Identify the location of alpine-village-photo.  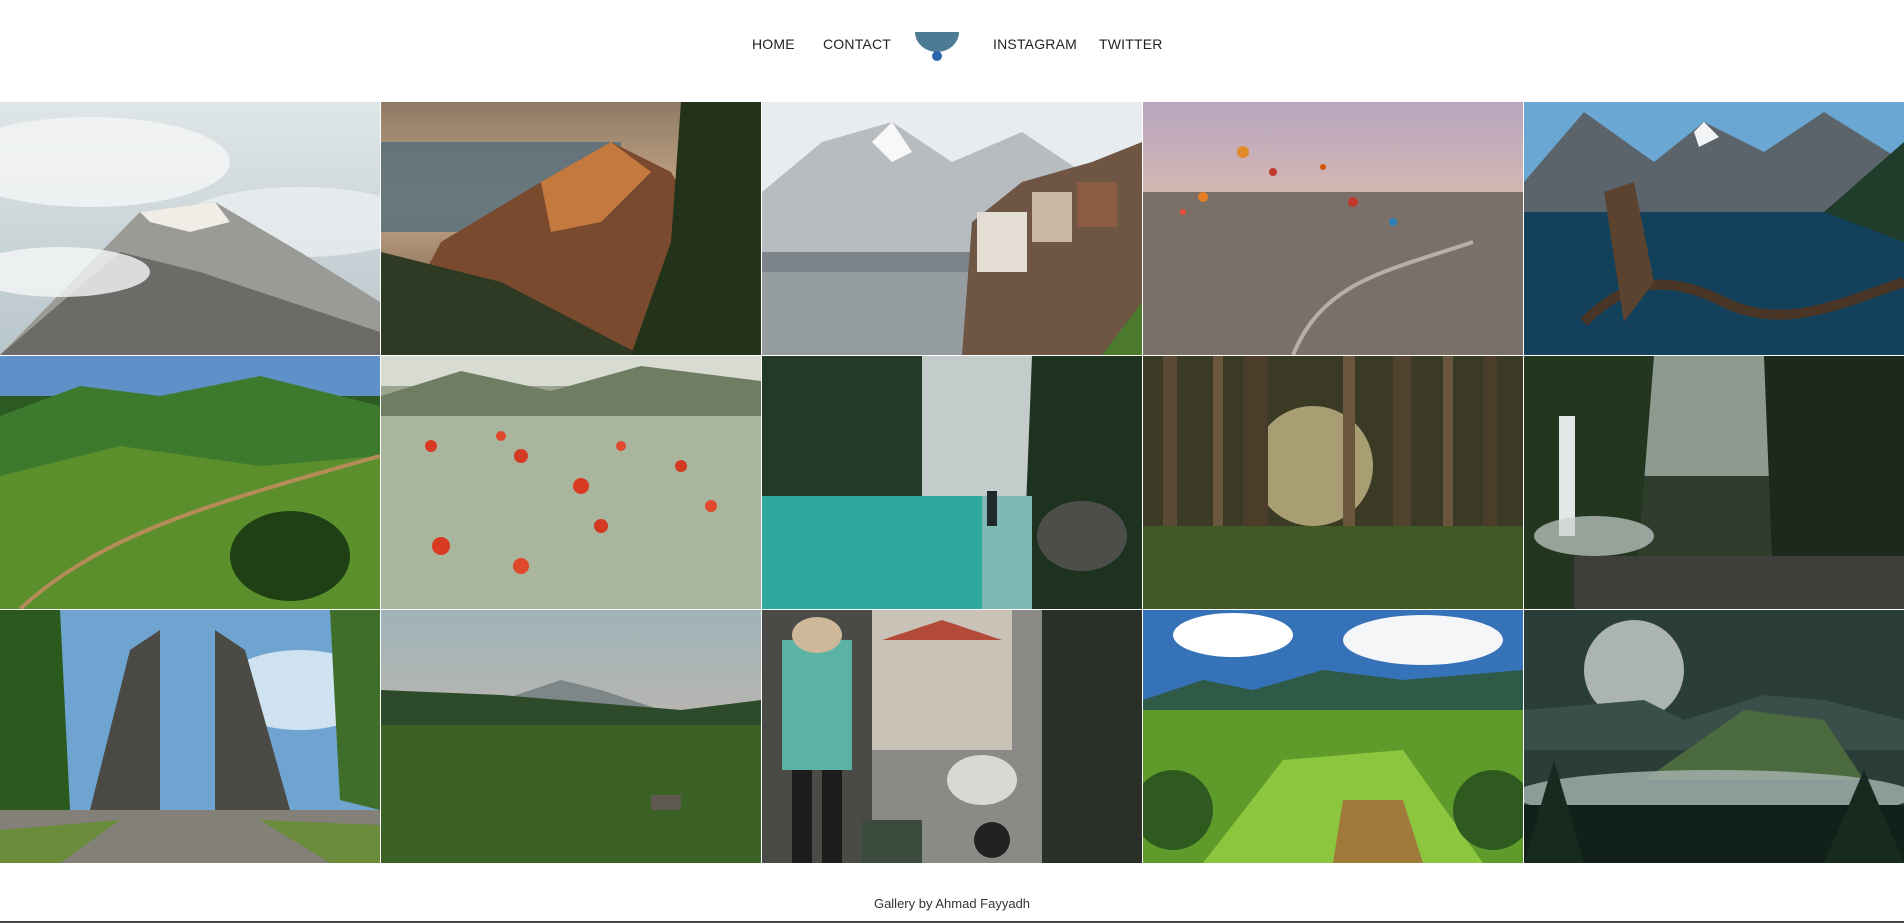
(952, 228).